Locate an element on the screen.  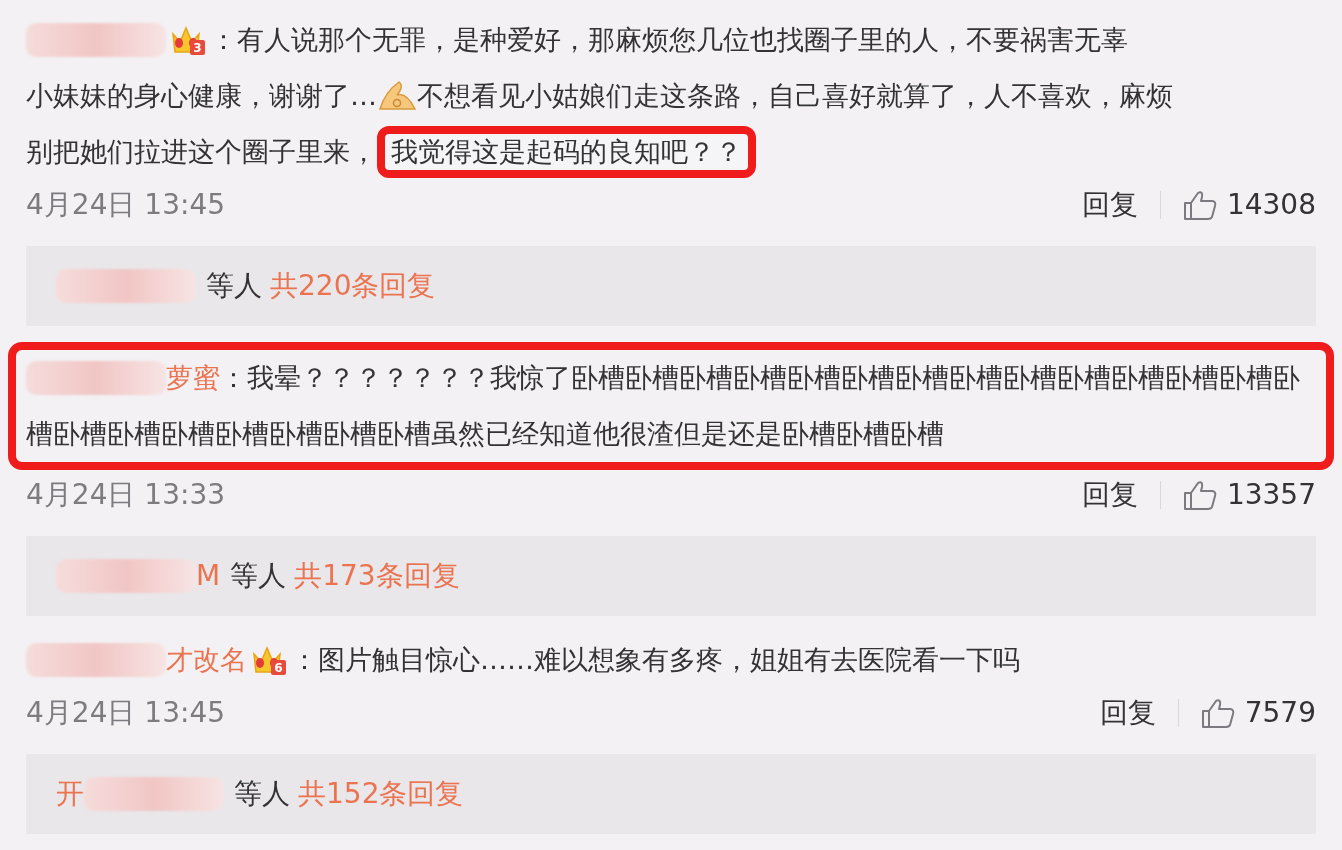
comment-time: 4月24日 13:33 is located at coordinates (126, 494).